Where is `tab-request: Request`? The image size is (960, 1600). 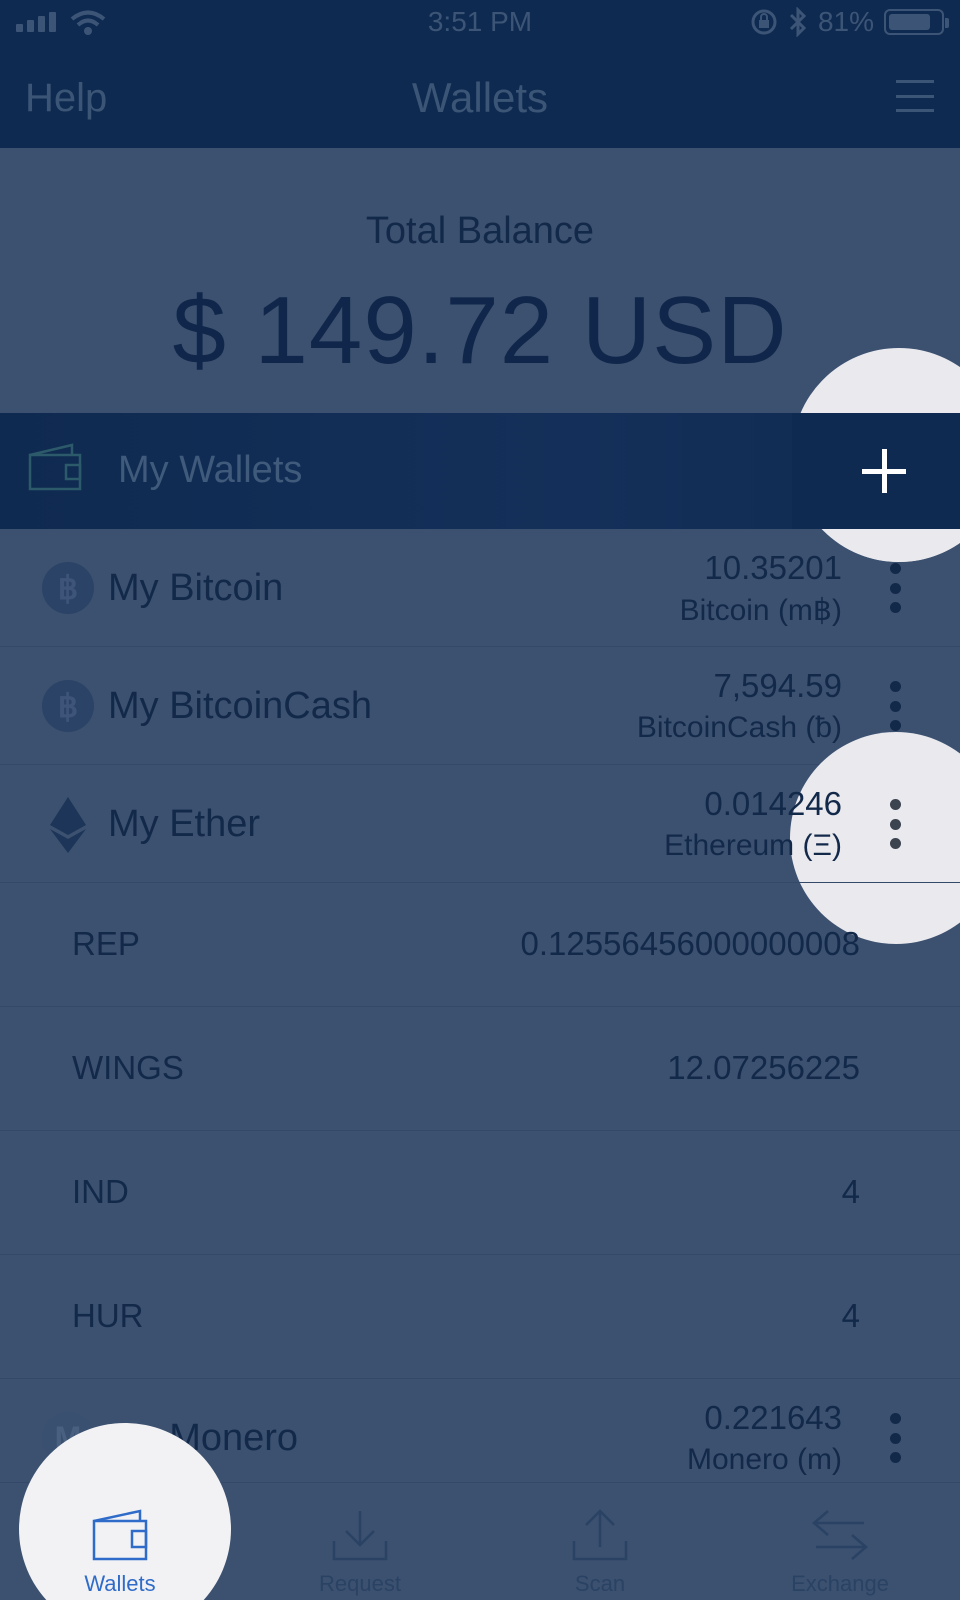 tab-request: Request is located at coordinates (360, 1541).